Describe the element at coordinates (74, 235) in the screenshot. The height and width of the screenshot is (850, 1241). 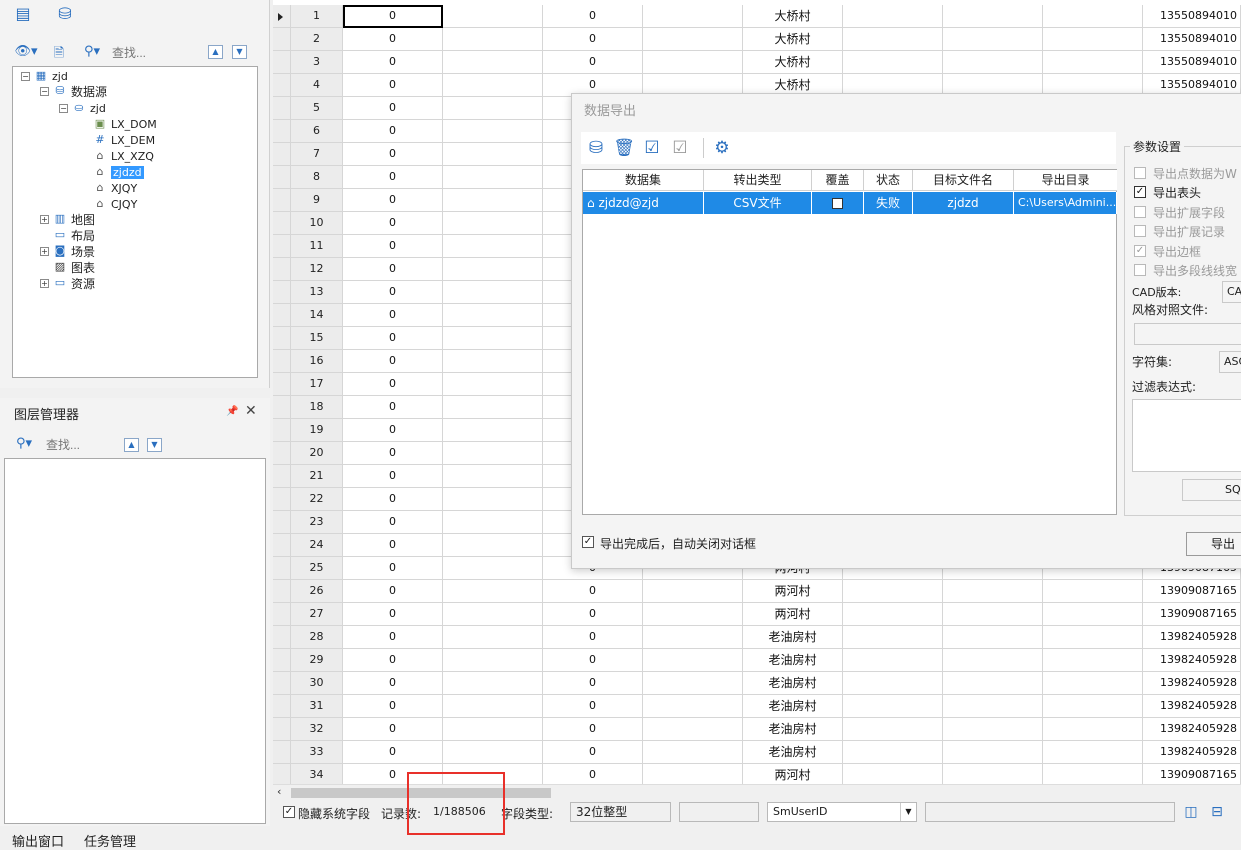
I see `tree-node-layouts: ▭ 布局` at that location.